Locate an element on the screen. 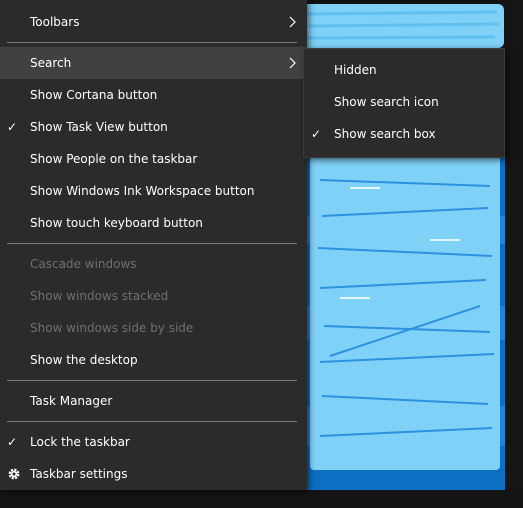 This screenshot has width=523, height=508. menu-item-show-the-desktop: Show the desktop is located at coordinates (153, 360).